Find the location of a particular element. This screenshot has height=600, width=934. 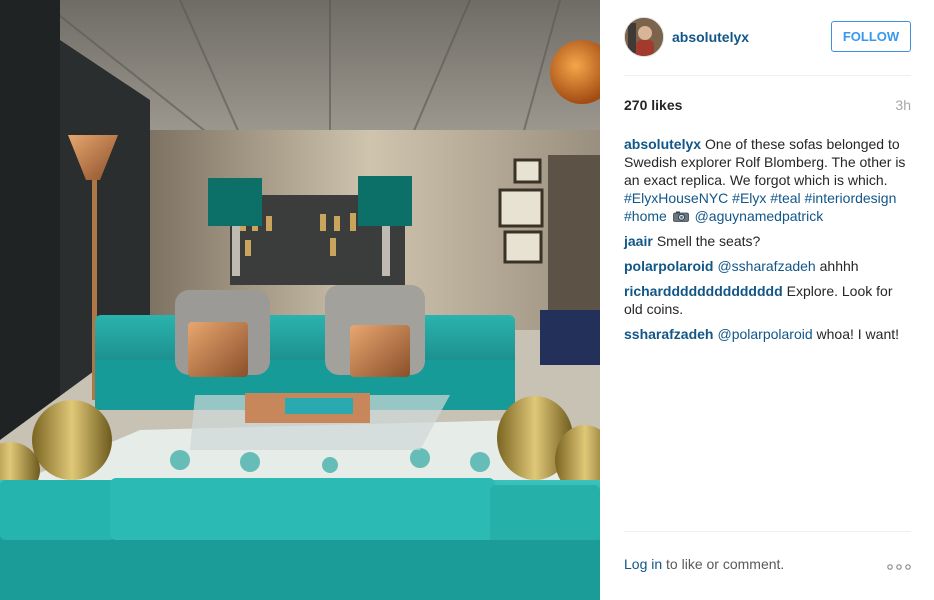

avatar is located at coordinates (644, 37).